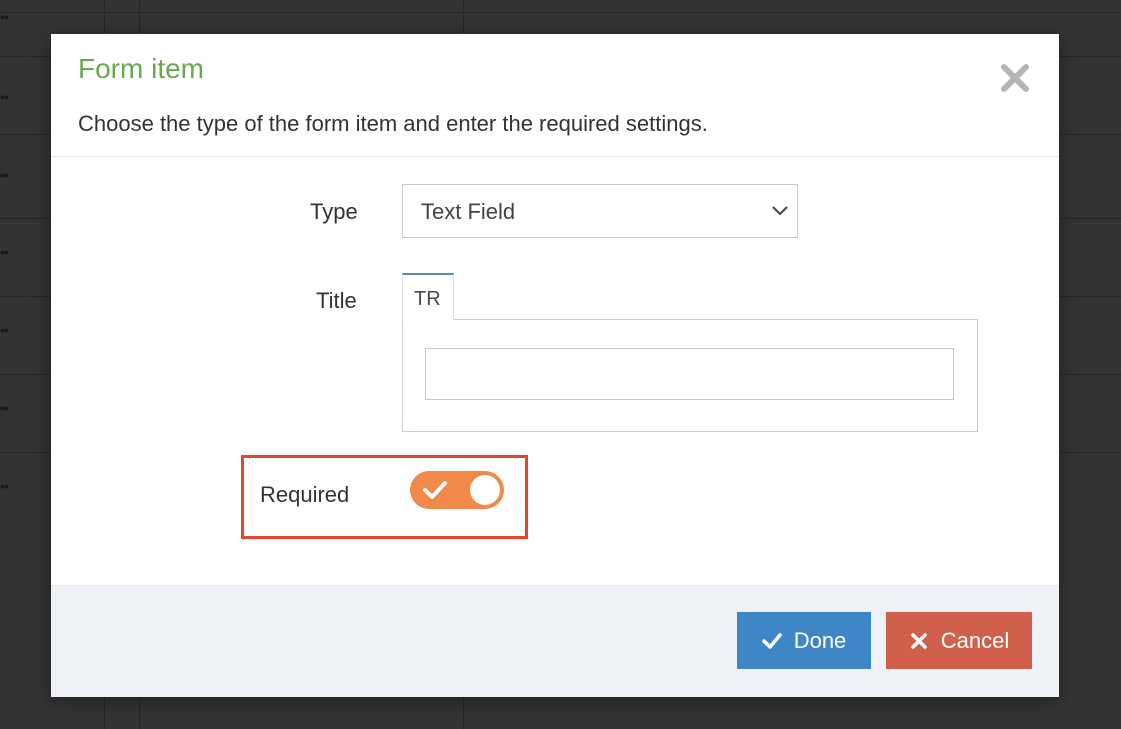 Image resolution: width=1121 pixels, height=729 pixels. Describe the element at coordinates (780, 211) in the screenshot. I see `chevron-down-icon` at that location.